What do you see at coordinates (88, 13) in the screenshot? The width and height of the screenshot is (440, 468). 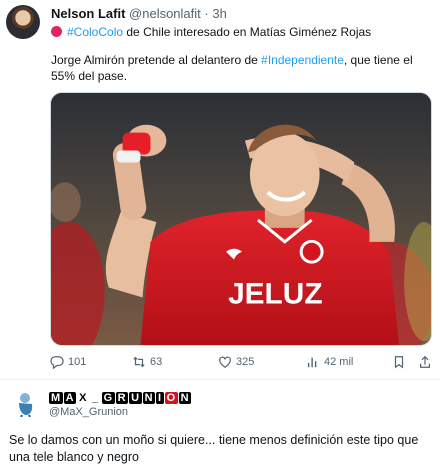 I see `author-name: Nelson Lafit` at bounding box center [88, 13].